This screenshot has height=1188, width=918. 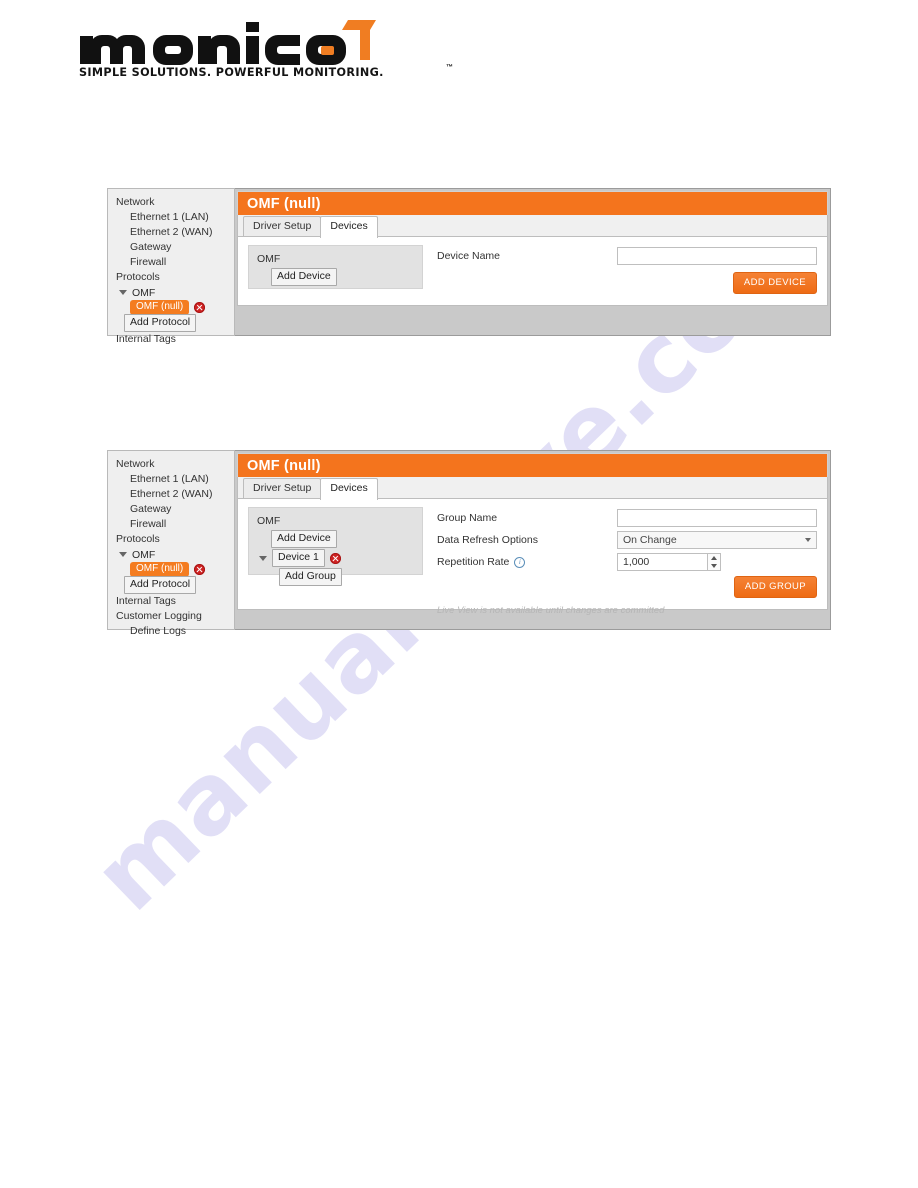 What do you see at coordinates (269, 259) in the screenshot?
I see `tree-root-label: OMF` at bounding box center [269, 259].